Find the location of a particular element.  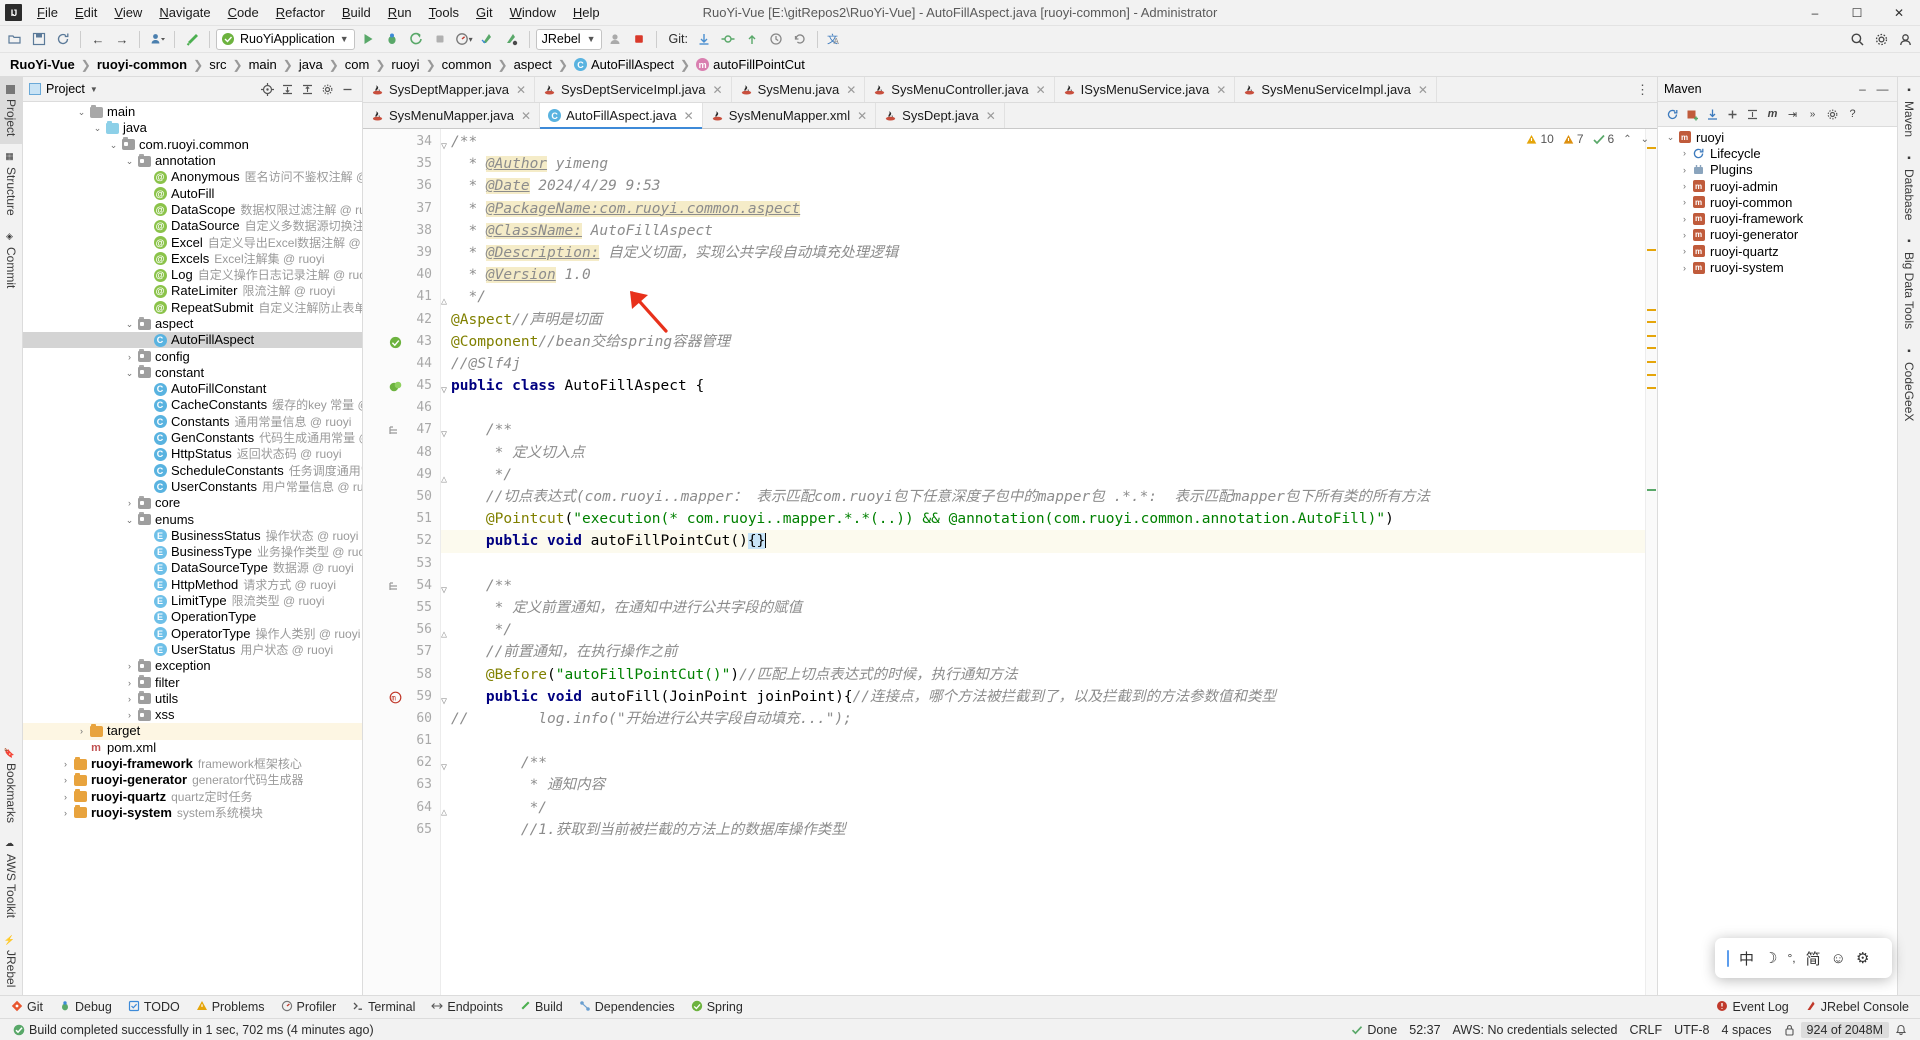

code-line-44: //@Slf4j is located at coordinates (1049, 364).